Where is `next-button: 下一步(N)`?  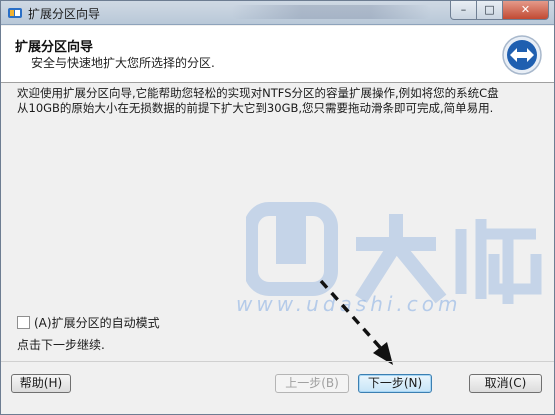 next-button: 下一步(N) is located at coordinates (395, 383).